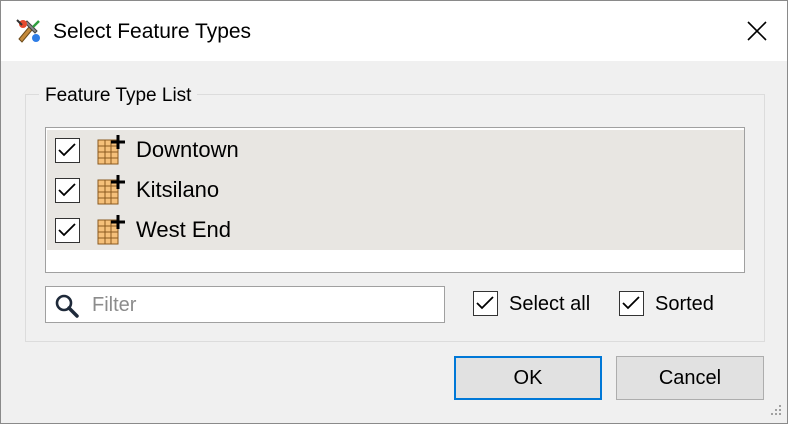 This screenshot has height=424, width=788. What do you see at coordinates (187, 149) in the screenshot?
I see `list-item-label: Downtown` at bounding box center [187, 149].